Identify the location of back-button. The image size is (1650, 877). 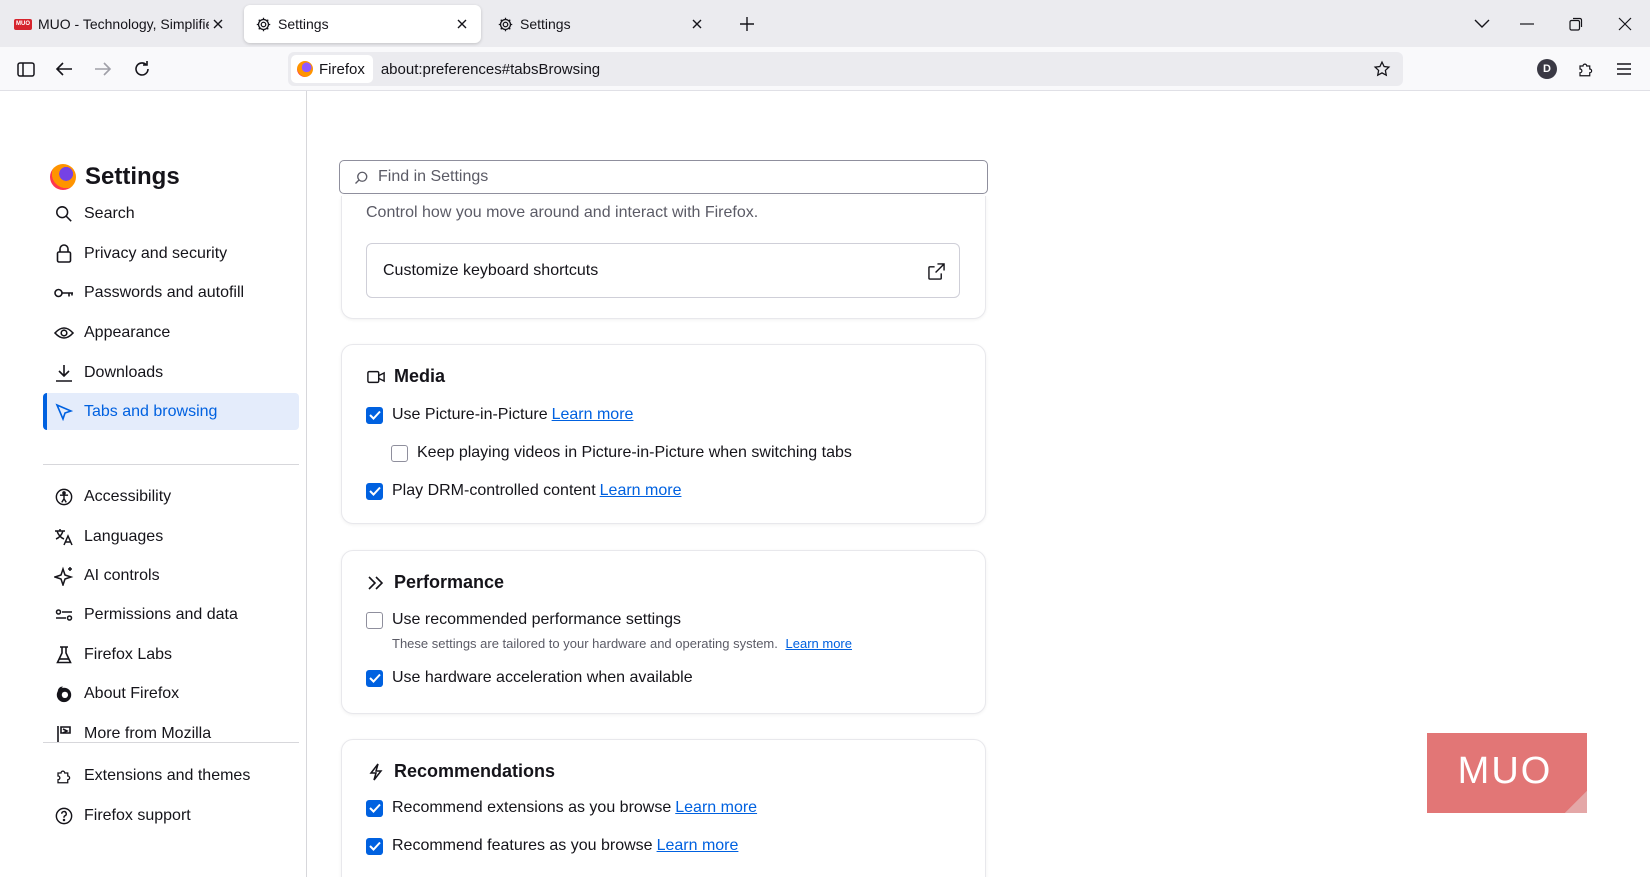
(64, 69).